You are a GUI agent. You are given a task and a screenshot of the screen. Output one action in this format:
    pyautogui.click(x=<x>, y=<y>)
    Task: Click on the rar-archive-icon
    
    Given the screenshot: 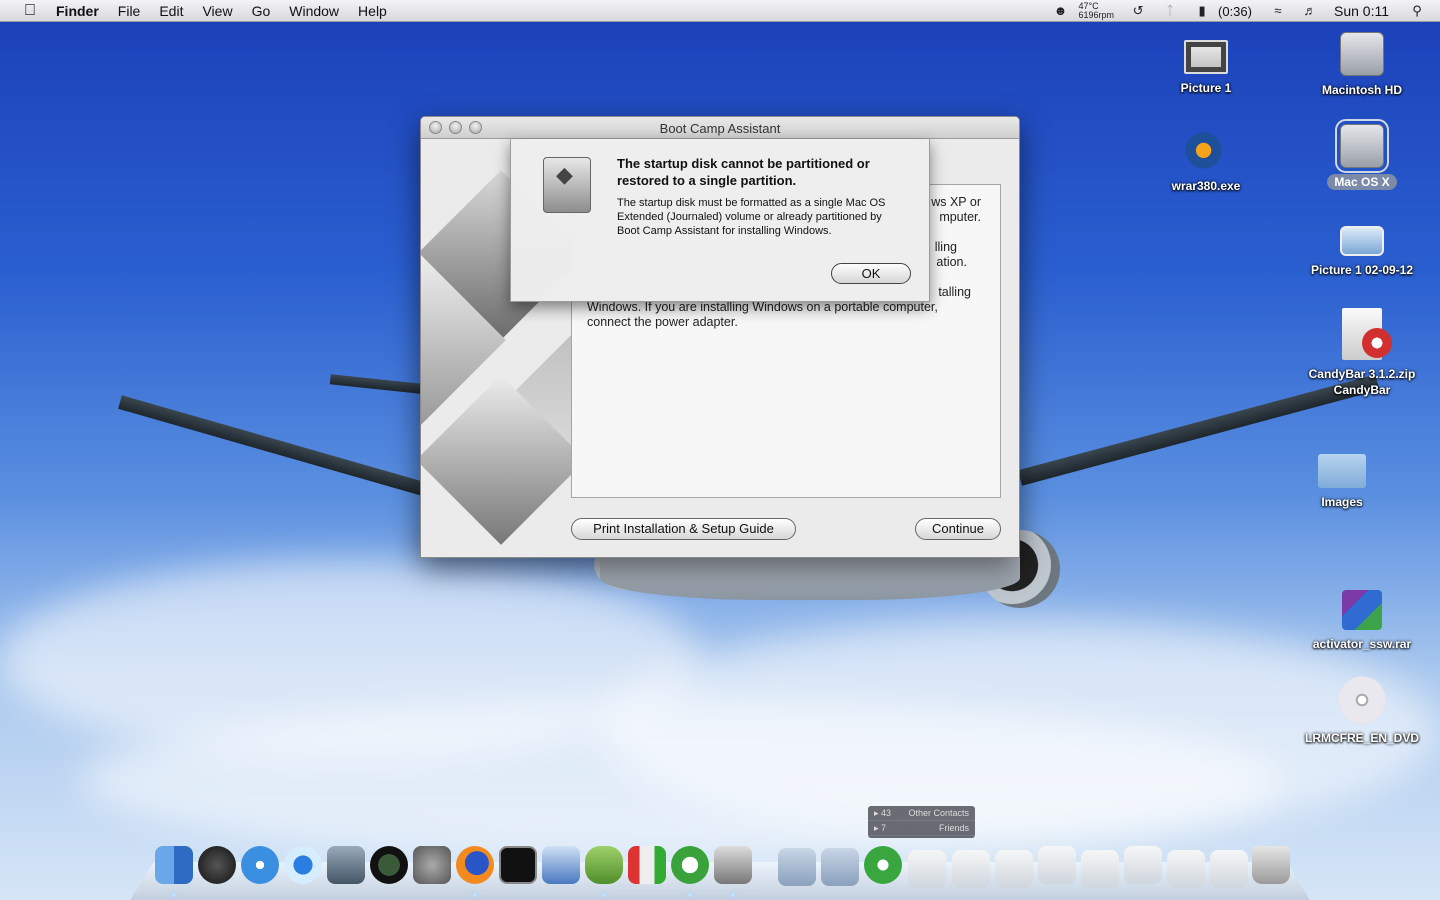 What is the action you would take?
    pyautogui.click(x=1362, y=610)
    